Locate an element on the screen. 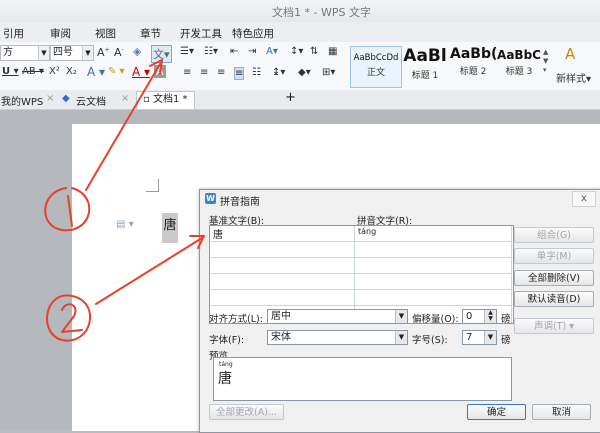 The image size is (600, 433). preview-char: 唐 is located at coordinates (225, 379).